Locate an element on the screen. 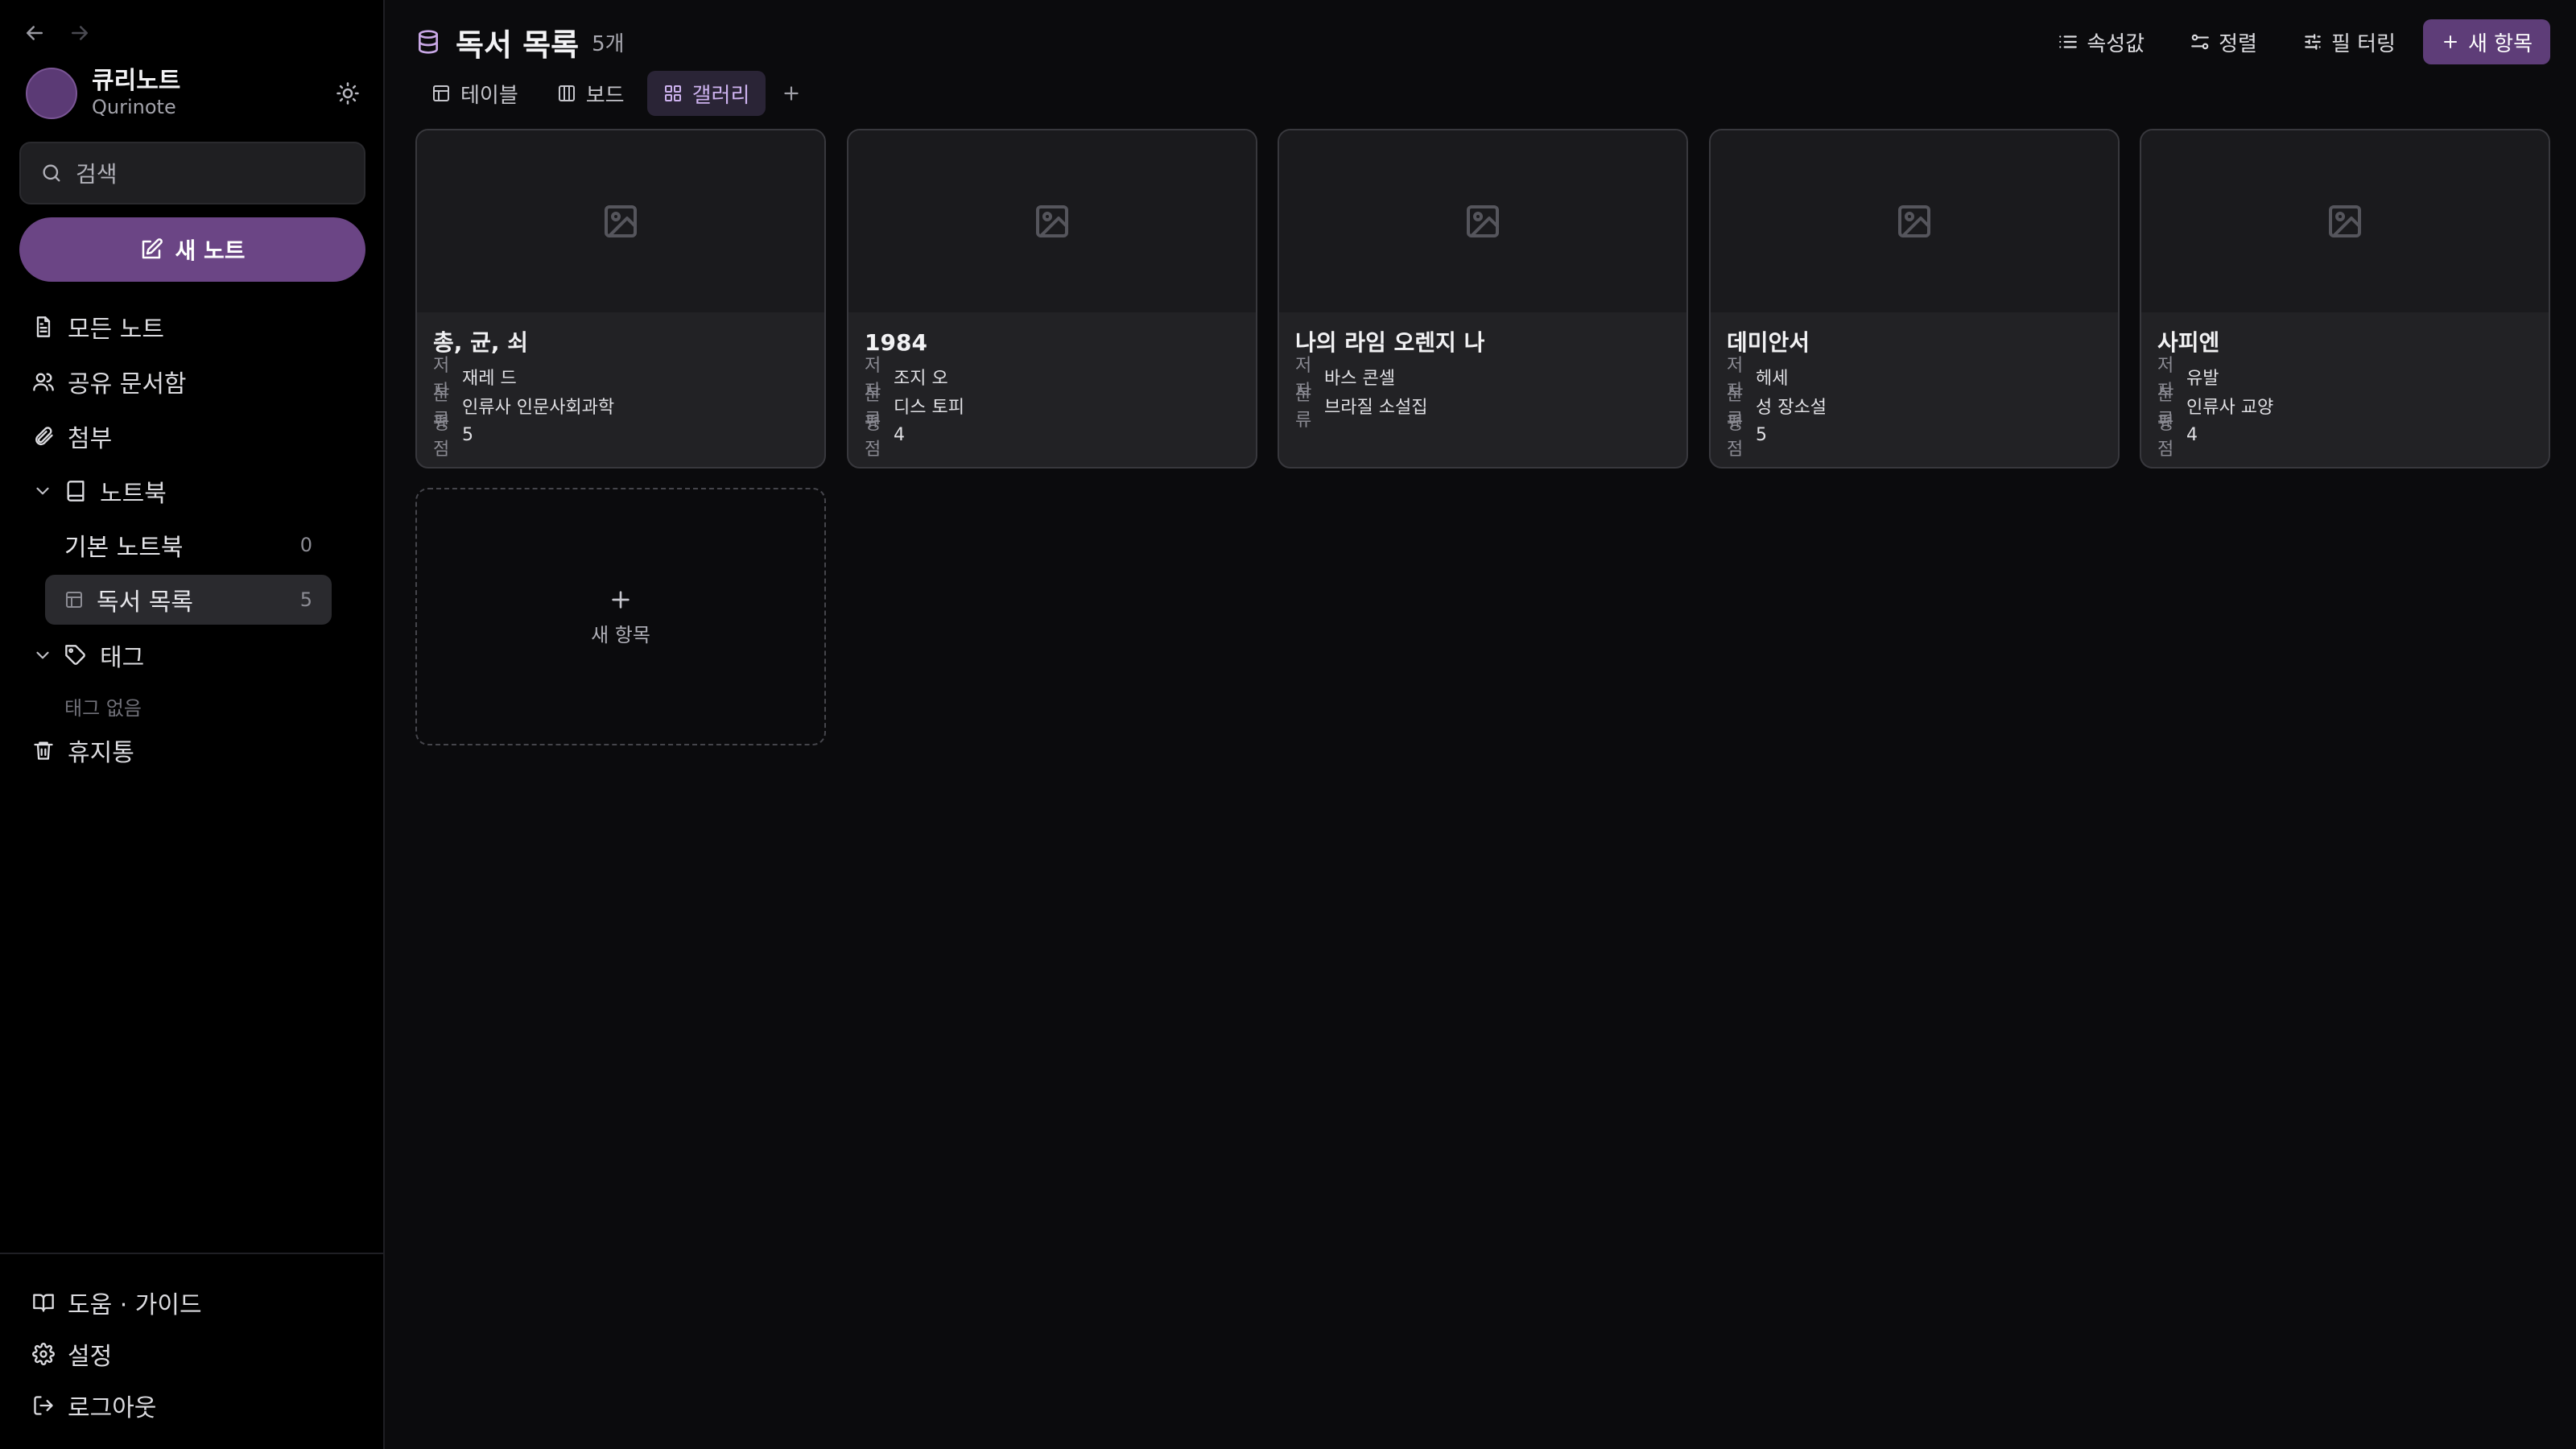 Image resolution: width=2576 pixels, height=1449 pixels. gallery-card: 1984 저자 조지 오 분류 디스 토피 평점 4 is located at coordinates (1052, 299).